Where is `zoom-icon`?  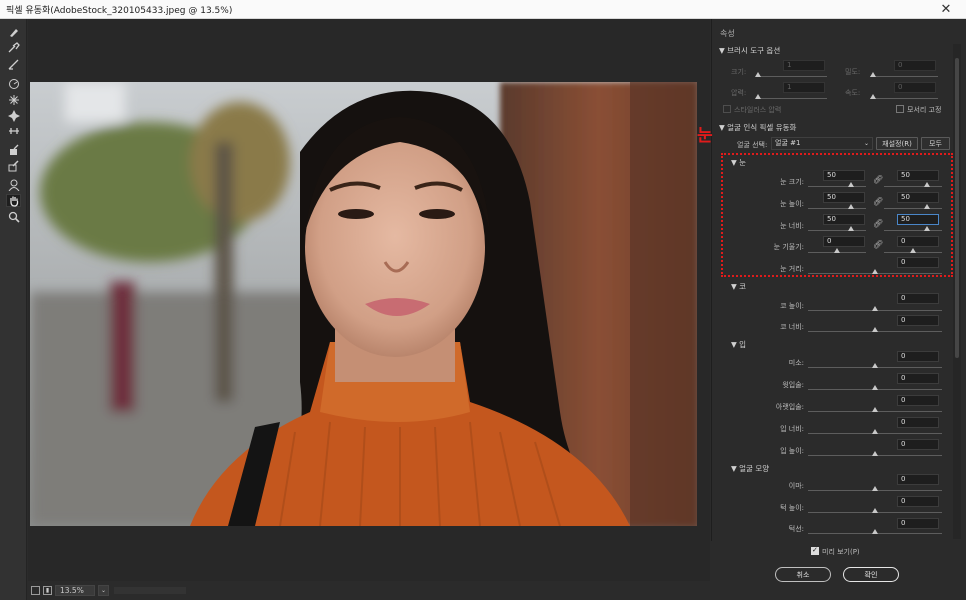 zoom-icon is located at coordinates (13, 216).